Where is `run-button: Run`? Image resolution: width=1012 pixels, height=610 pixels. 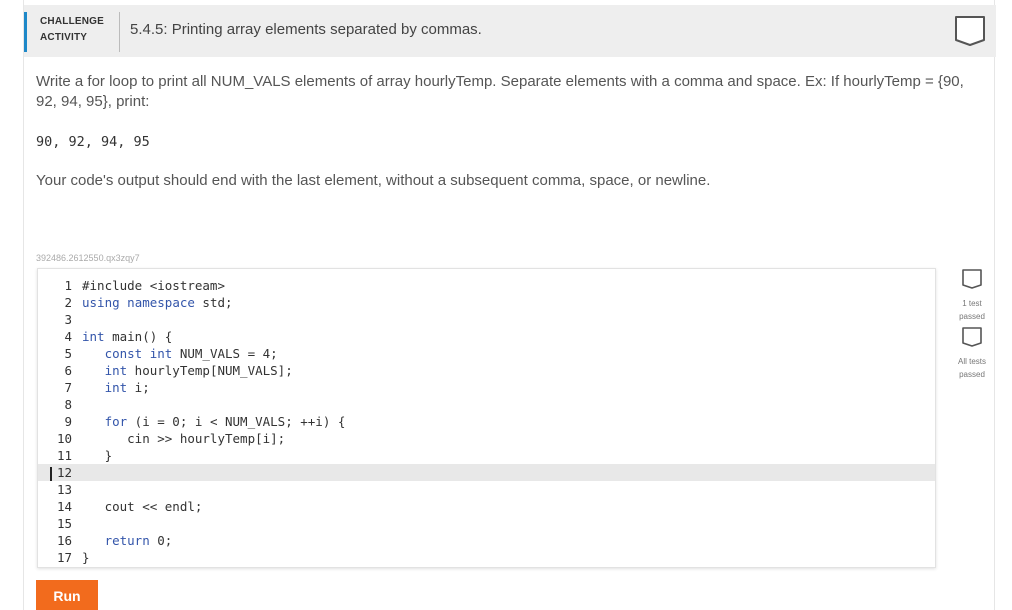
run-button: Run is located at coordinates (67, 595).